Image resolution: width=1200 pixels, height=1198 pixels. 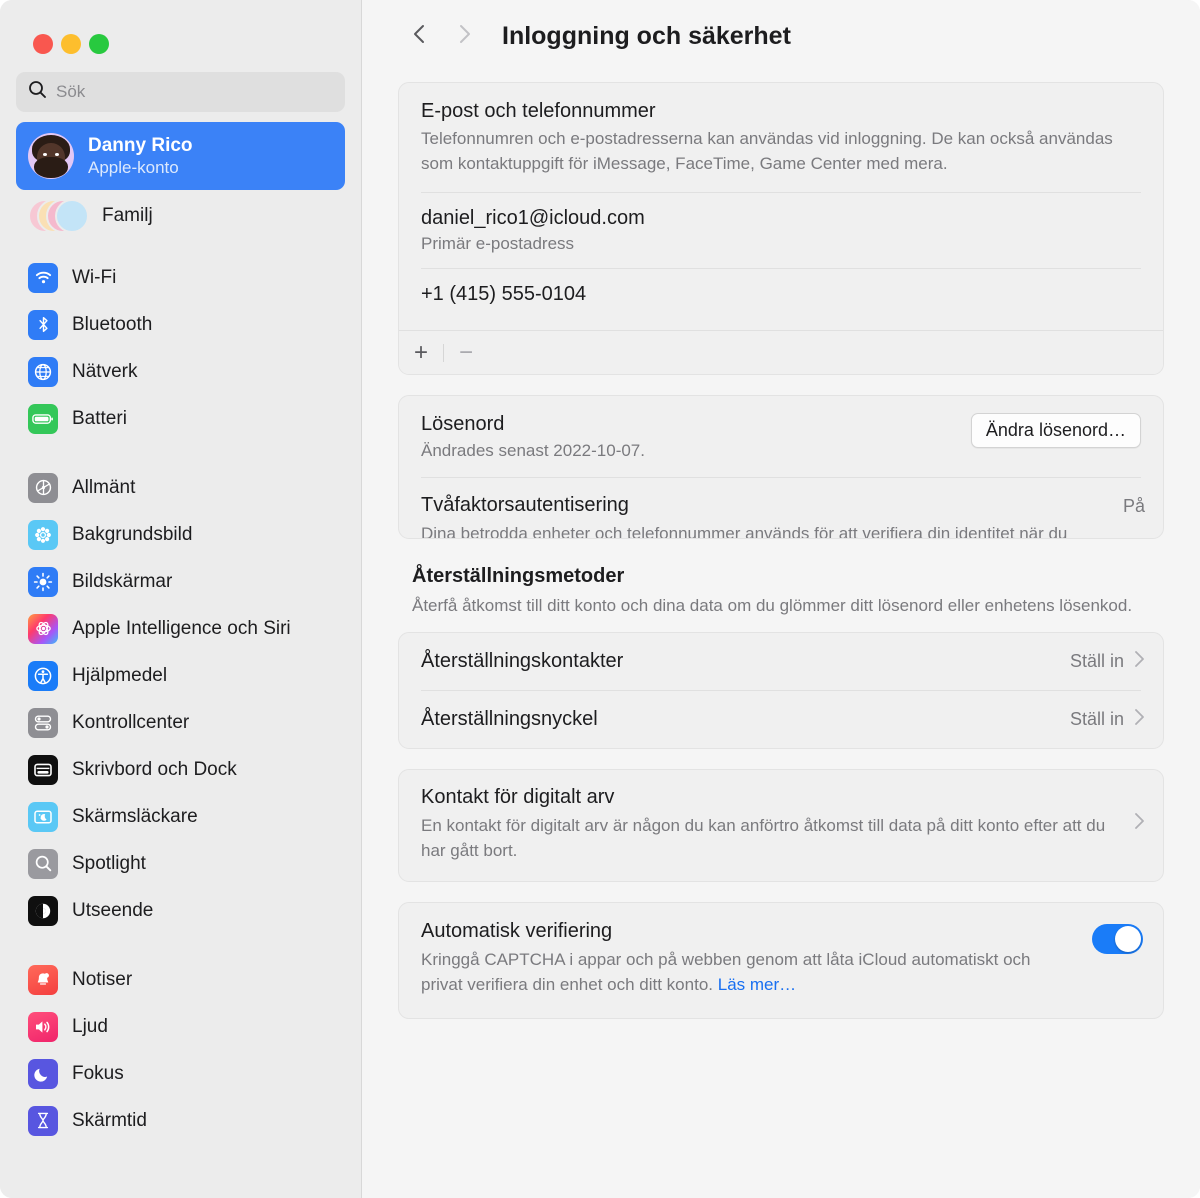 I want to click on recovery-contacts-action: Ställ in, so click(x=1096, y=661).